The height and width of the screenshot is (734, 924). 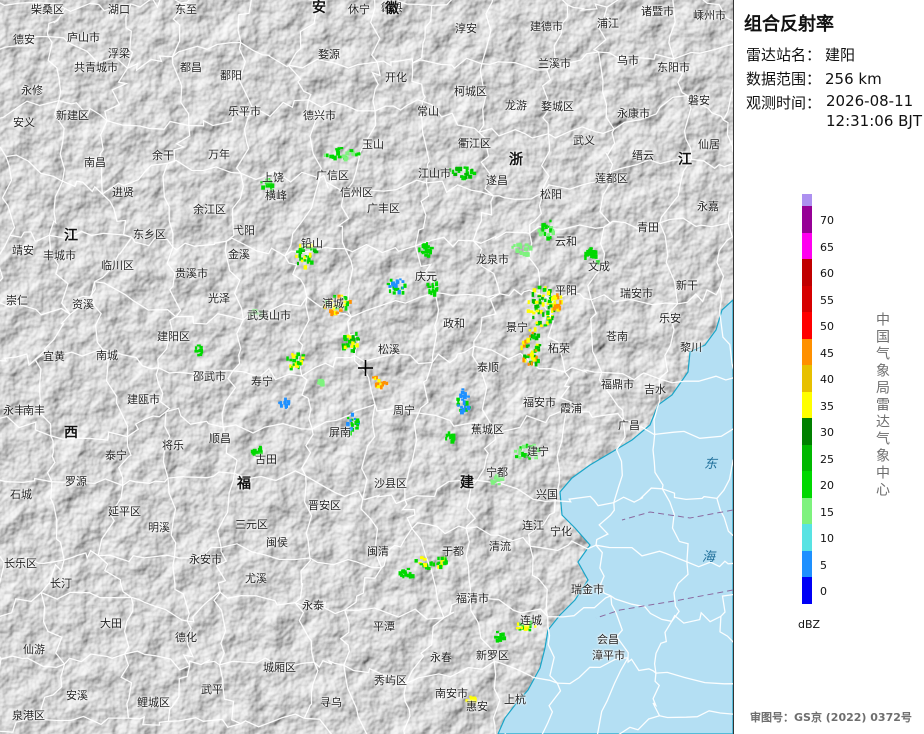 What do you see at coordinates (827, 273) in the screenshot?
I see `colorbar-tick: 60` at bounding box center [827, 273].